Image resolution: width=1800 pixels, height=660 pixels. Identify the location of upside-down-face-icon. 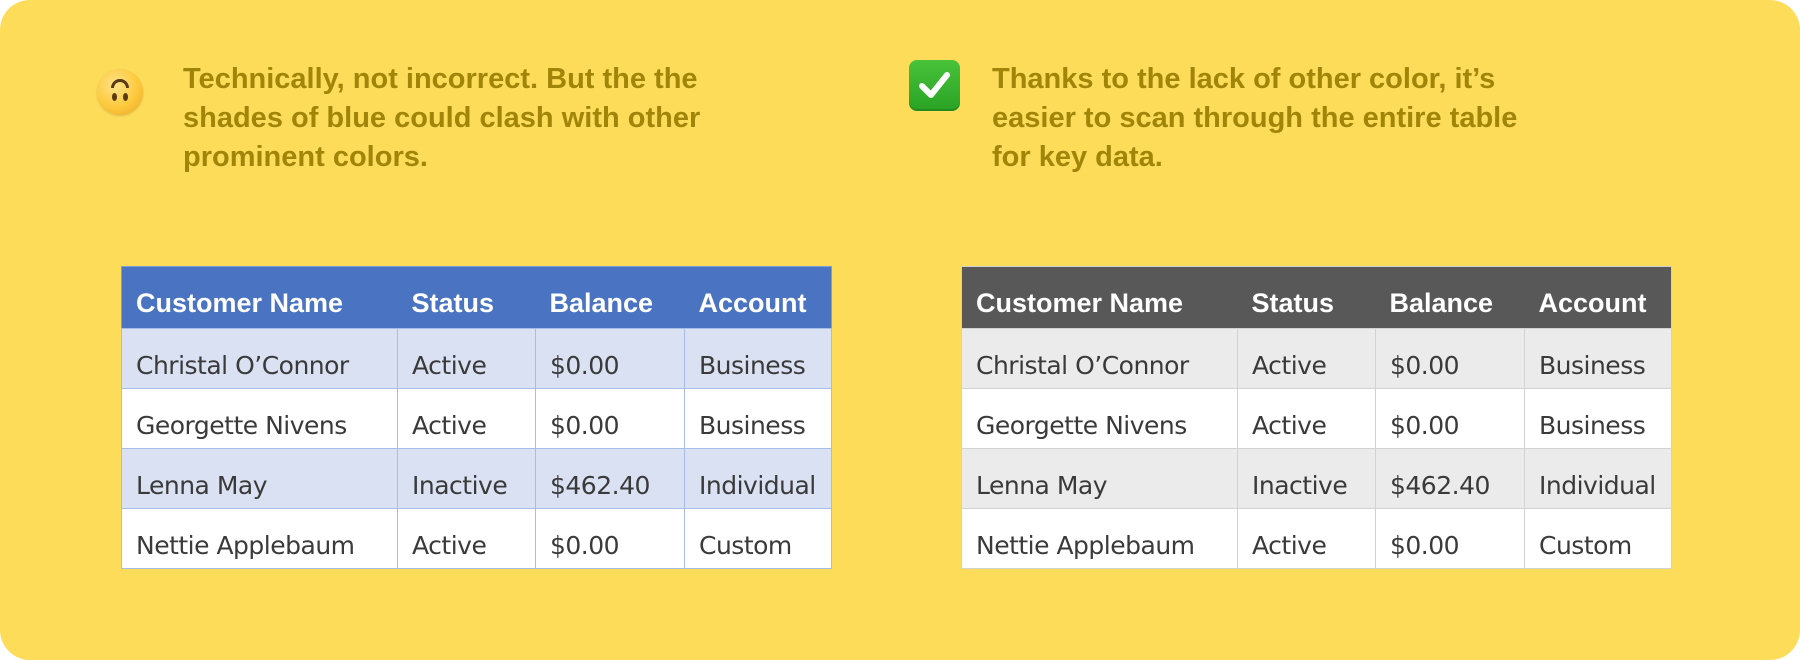
(120, 92).